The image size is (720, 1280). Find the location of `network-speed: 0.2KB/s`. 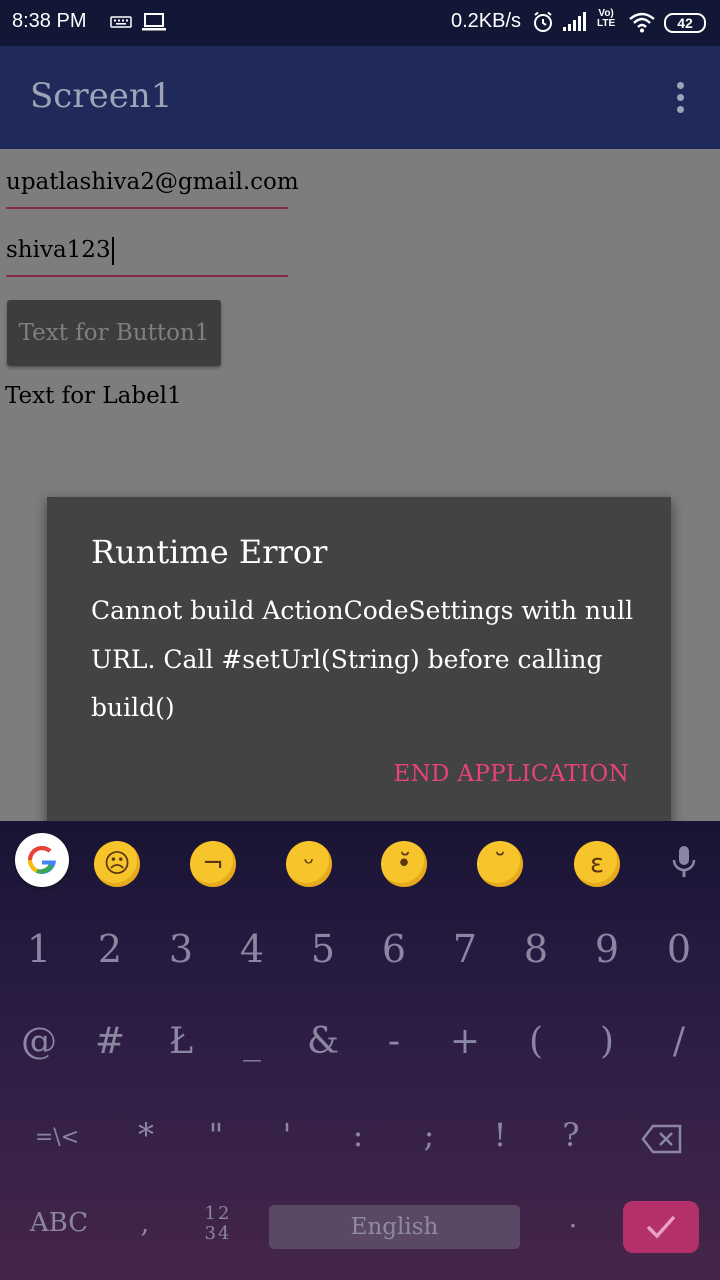

network-speed: 0.2KB/s is located at coordinates (486, 21).